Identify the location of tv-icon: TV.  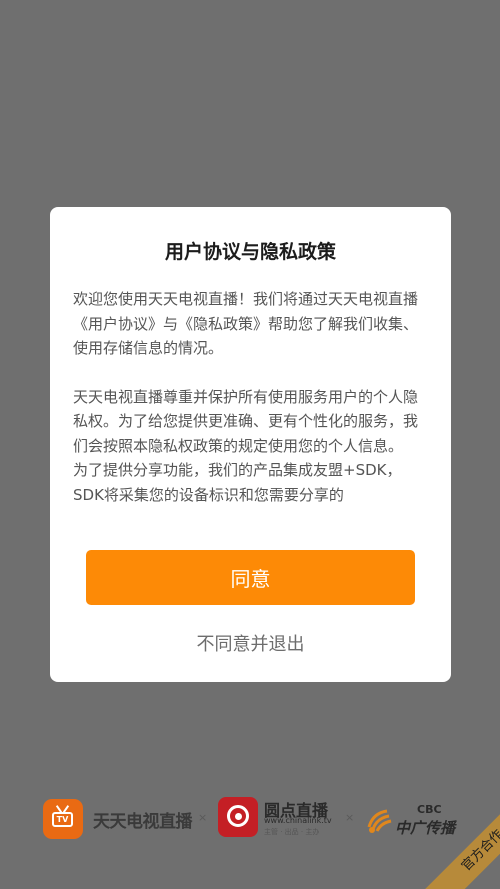
(63, 819).